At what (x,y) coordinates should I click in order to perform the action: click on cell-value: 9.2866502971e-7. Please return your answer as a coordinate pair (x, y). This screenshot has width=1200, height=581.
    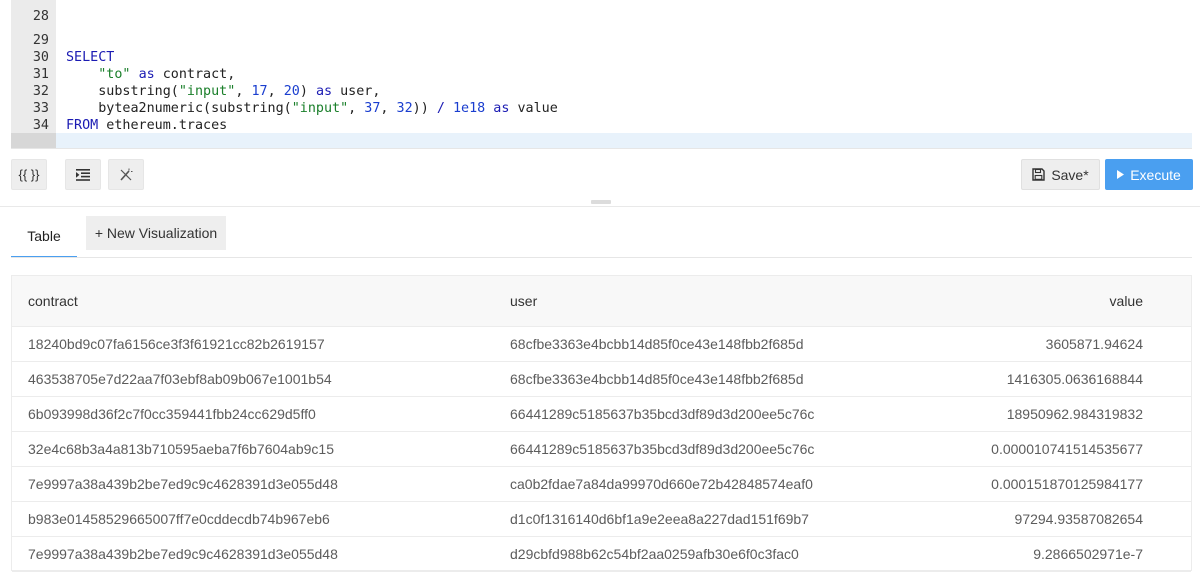
    Looking at the image, I should click on (1088, 554).